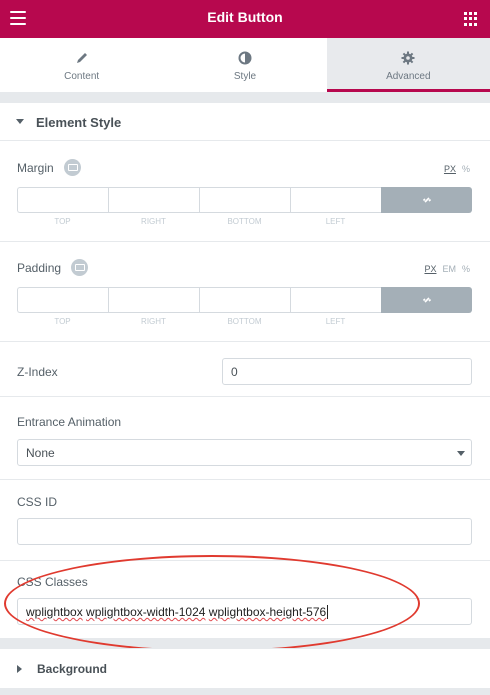  What do you see at coordinates (408, 76) in the screenshot?
I see `tab-advanced-label: Advanced` at bounding box center [408, 76].